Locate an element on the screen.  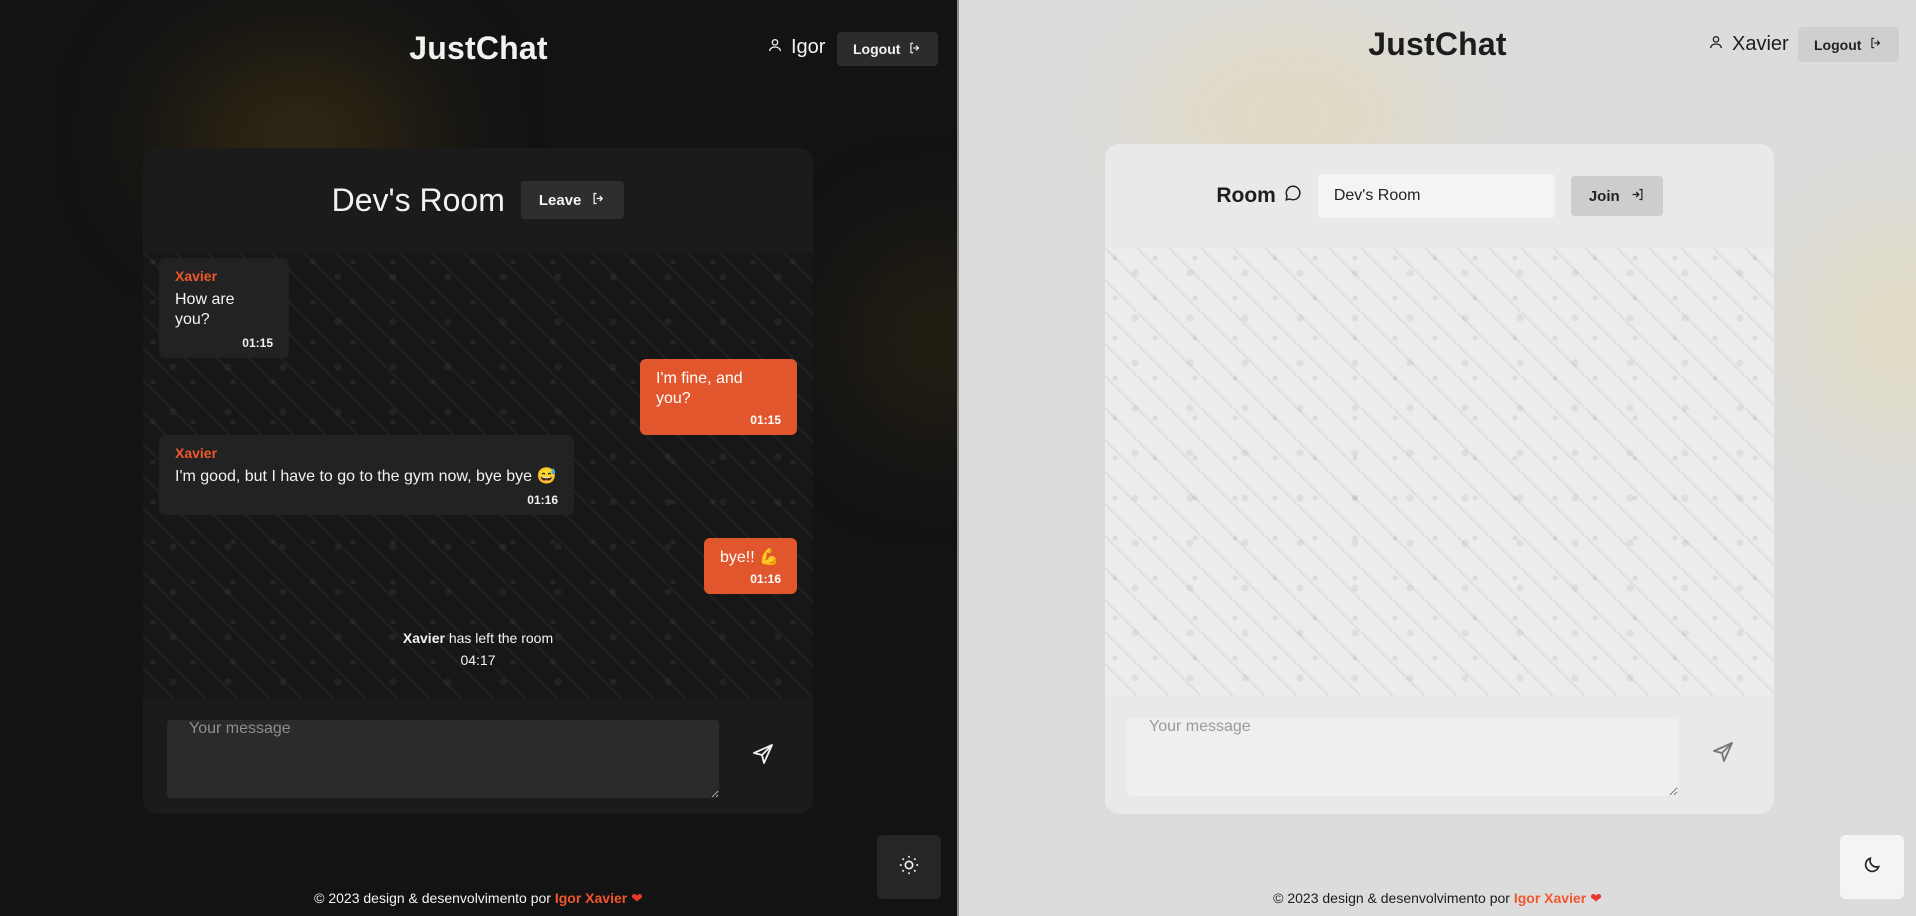
room-title: Dev's Room is located at coordinates (418, 199).